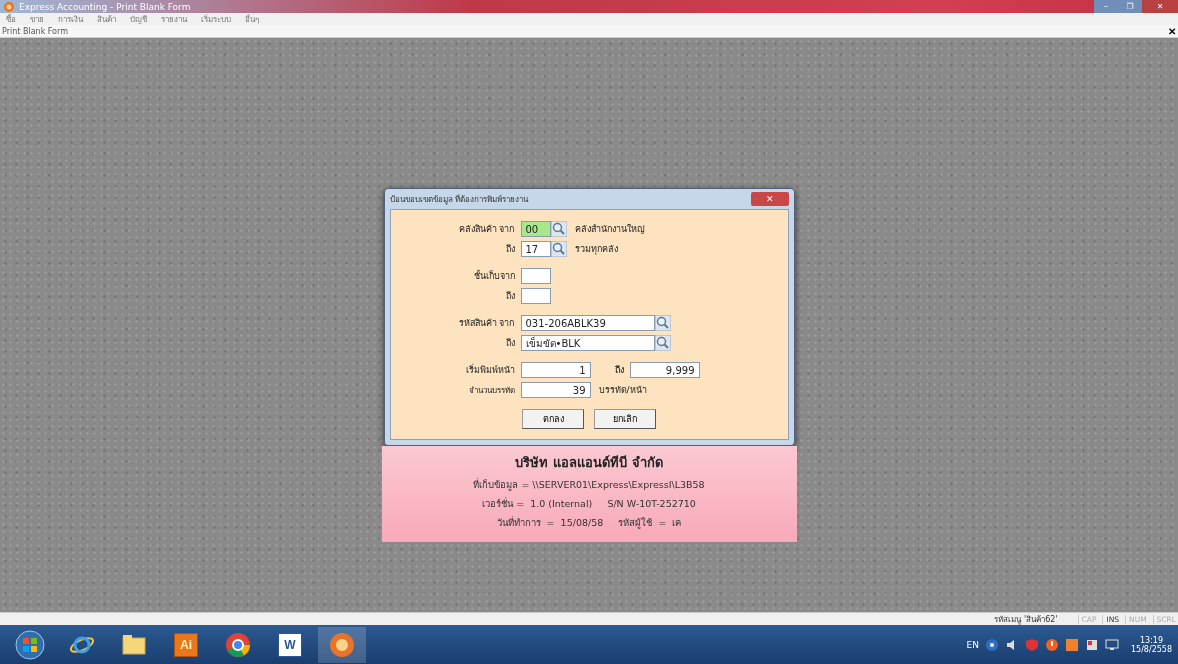 This screenshot has height=664, width=1178. What do you see at coordinates (1151, 640) in the screenshot?
I see `clock-time: 13:19` at bounding box center [1151, 640].